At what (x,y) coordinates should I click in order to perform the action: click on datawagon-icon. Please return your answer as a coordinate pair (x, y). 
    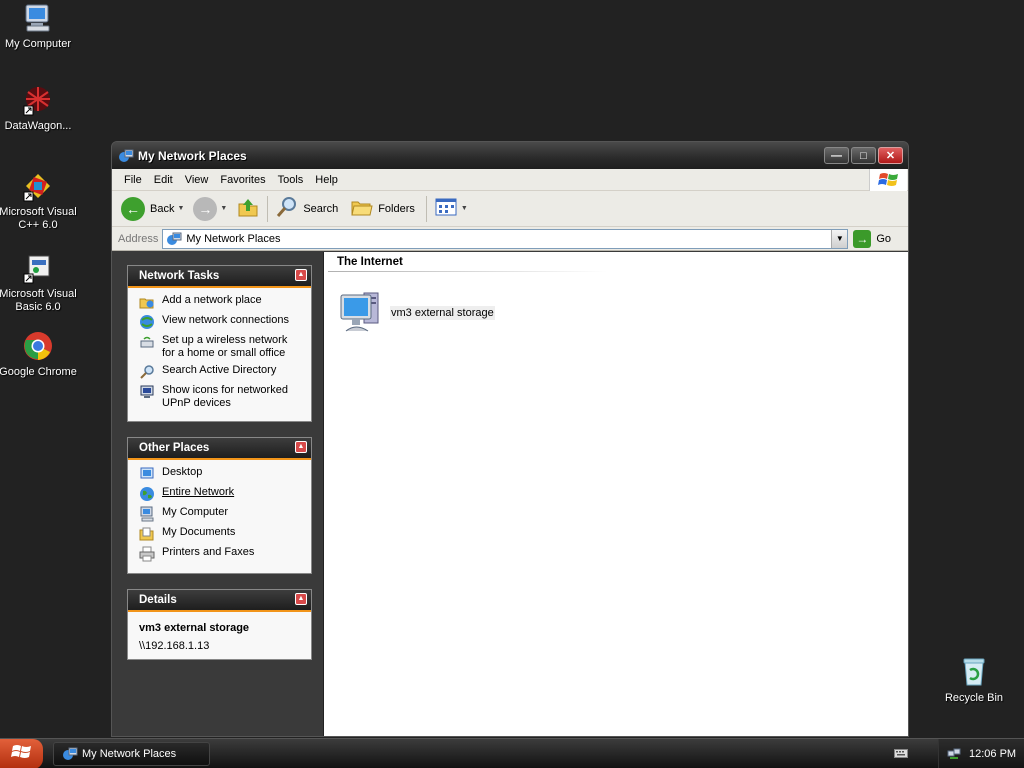
    Looking at the image, I should click on (38, 100).